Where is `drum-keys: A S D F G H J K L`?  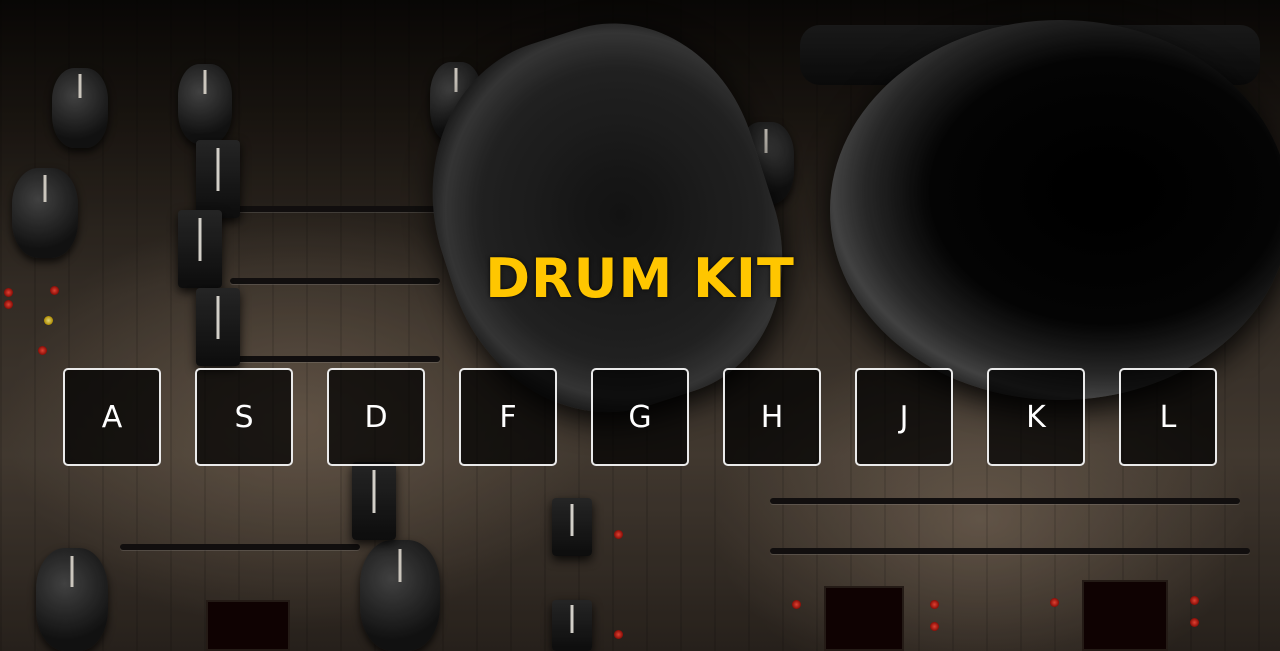 drum-keys: A S D F G H J K L is located at coordinates (640, 417).